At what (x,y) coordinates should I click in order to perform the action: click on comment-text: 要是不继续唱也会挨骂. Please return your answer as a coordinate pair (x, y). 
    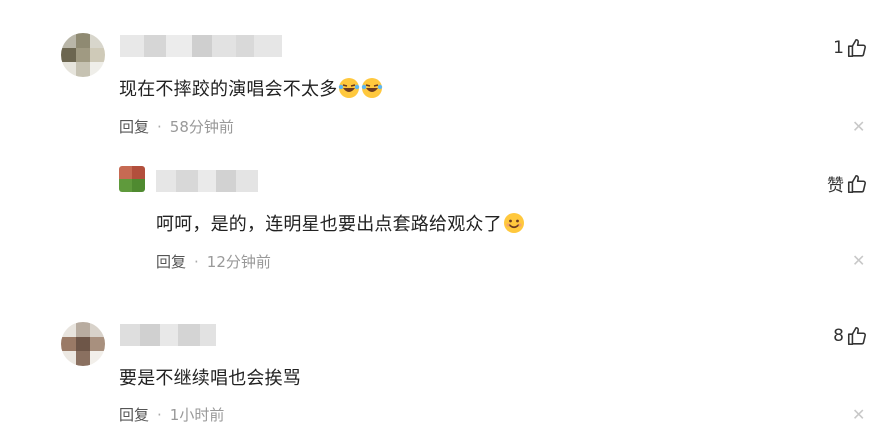
    Looking at the image, I should click on (210, 378).